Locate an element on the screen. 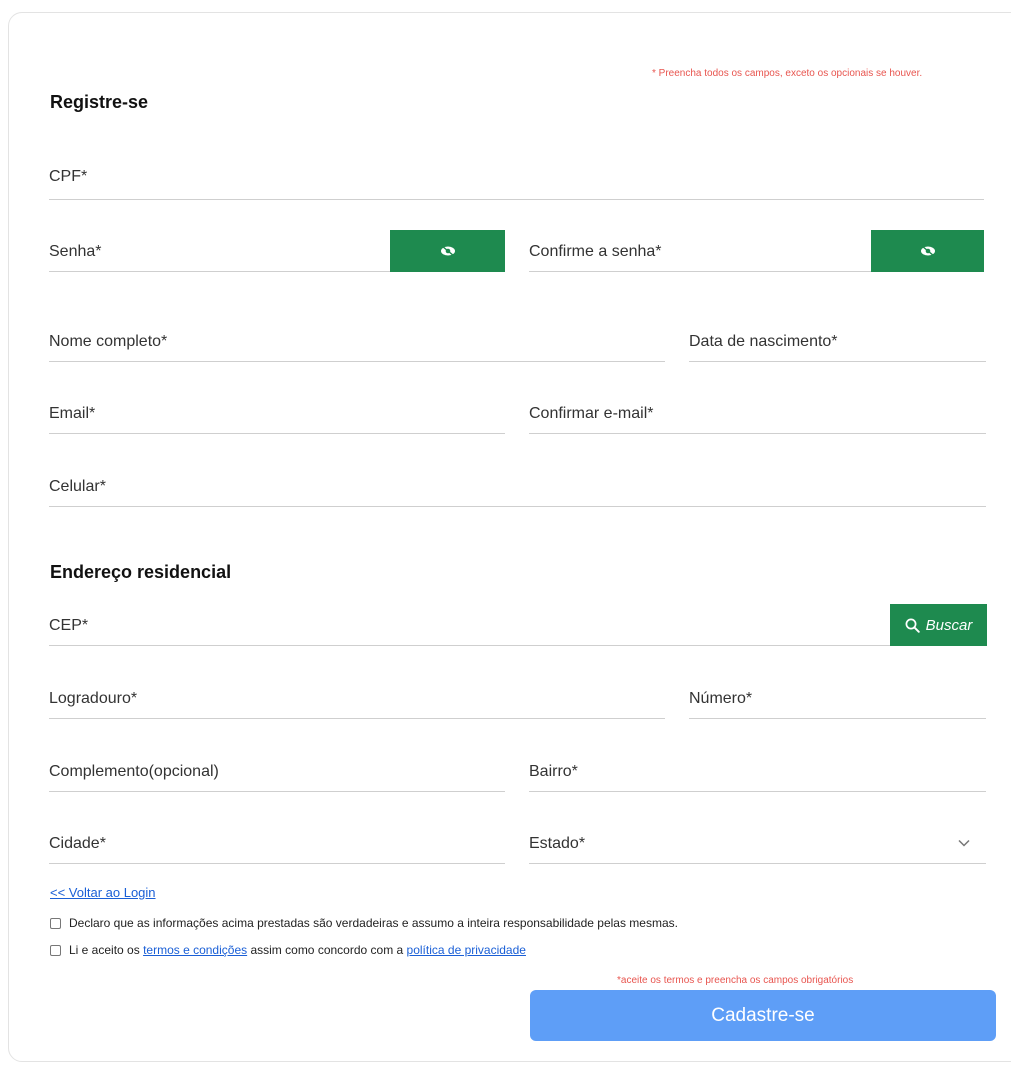 The image size is (1011, 1065). birthdate-field: Data de nascimento* is located at coordinates (837, 347).